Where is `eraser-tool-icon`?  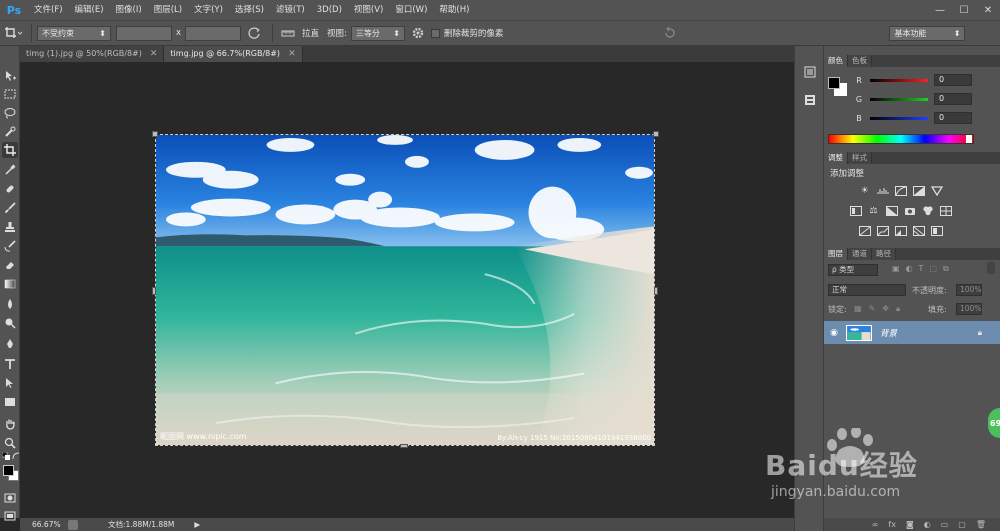
eraser-tool-icon is located at coordinates (10, 265).